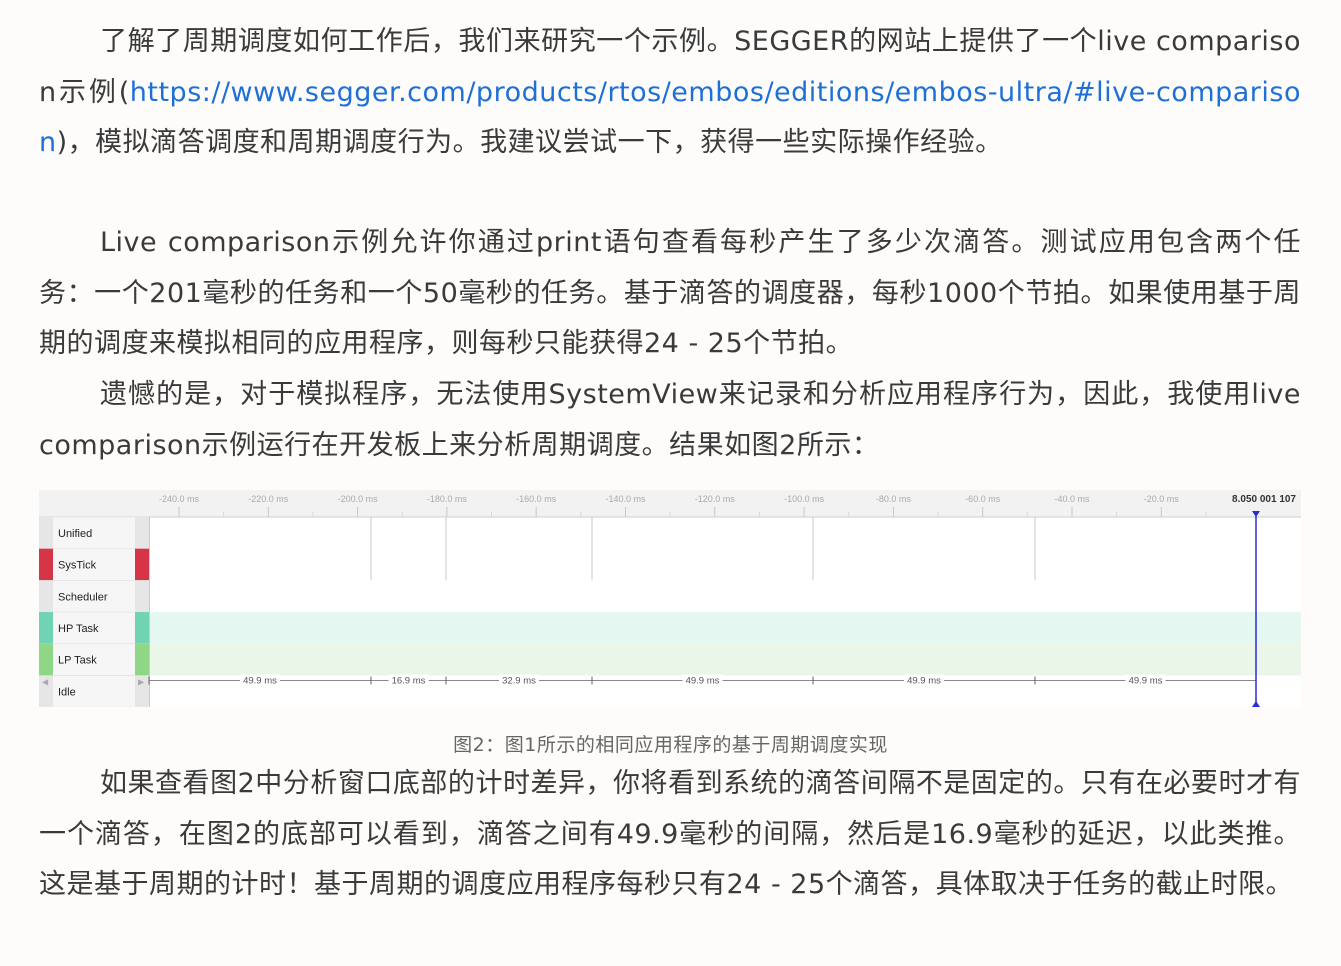 This screenshot has width=1341, height=966. I want to click on row-label: Idle, so click(67, 692).